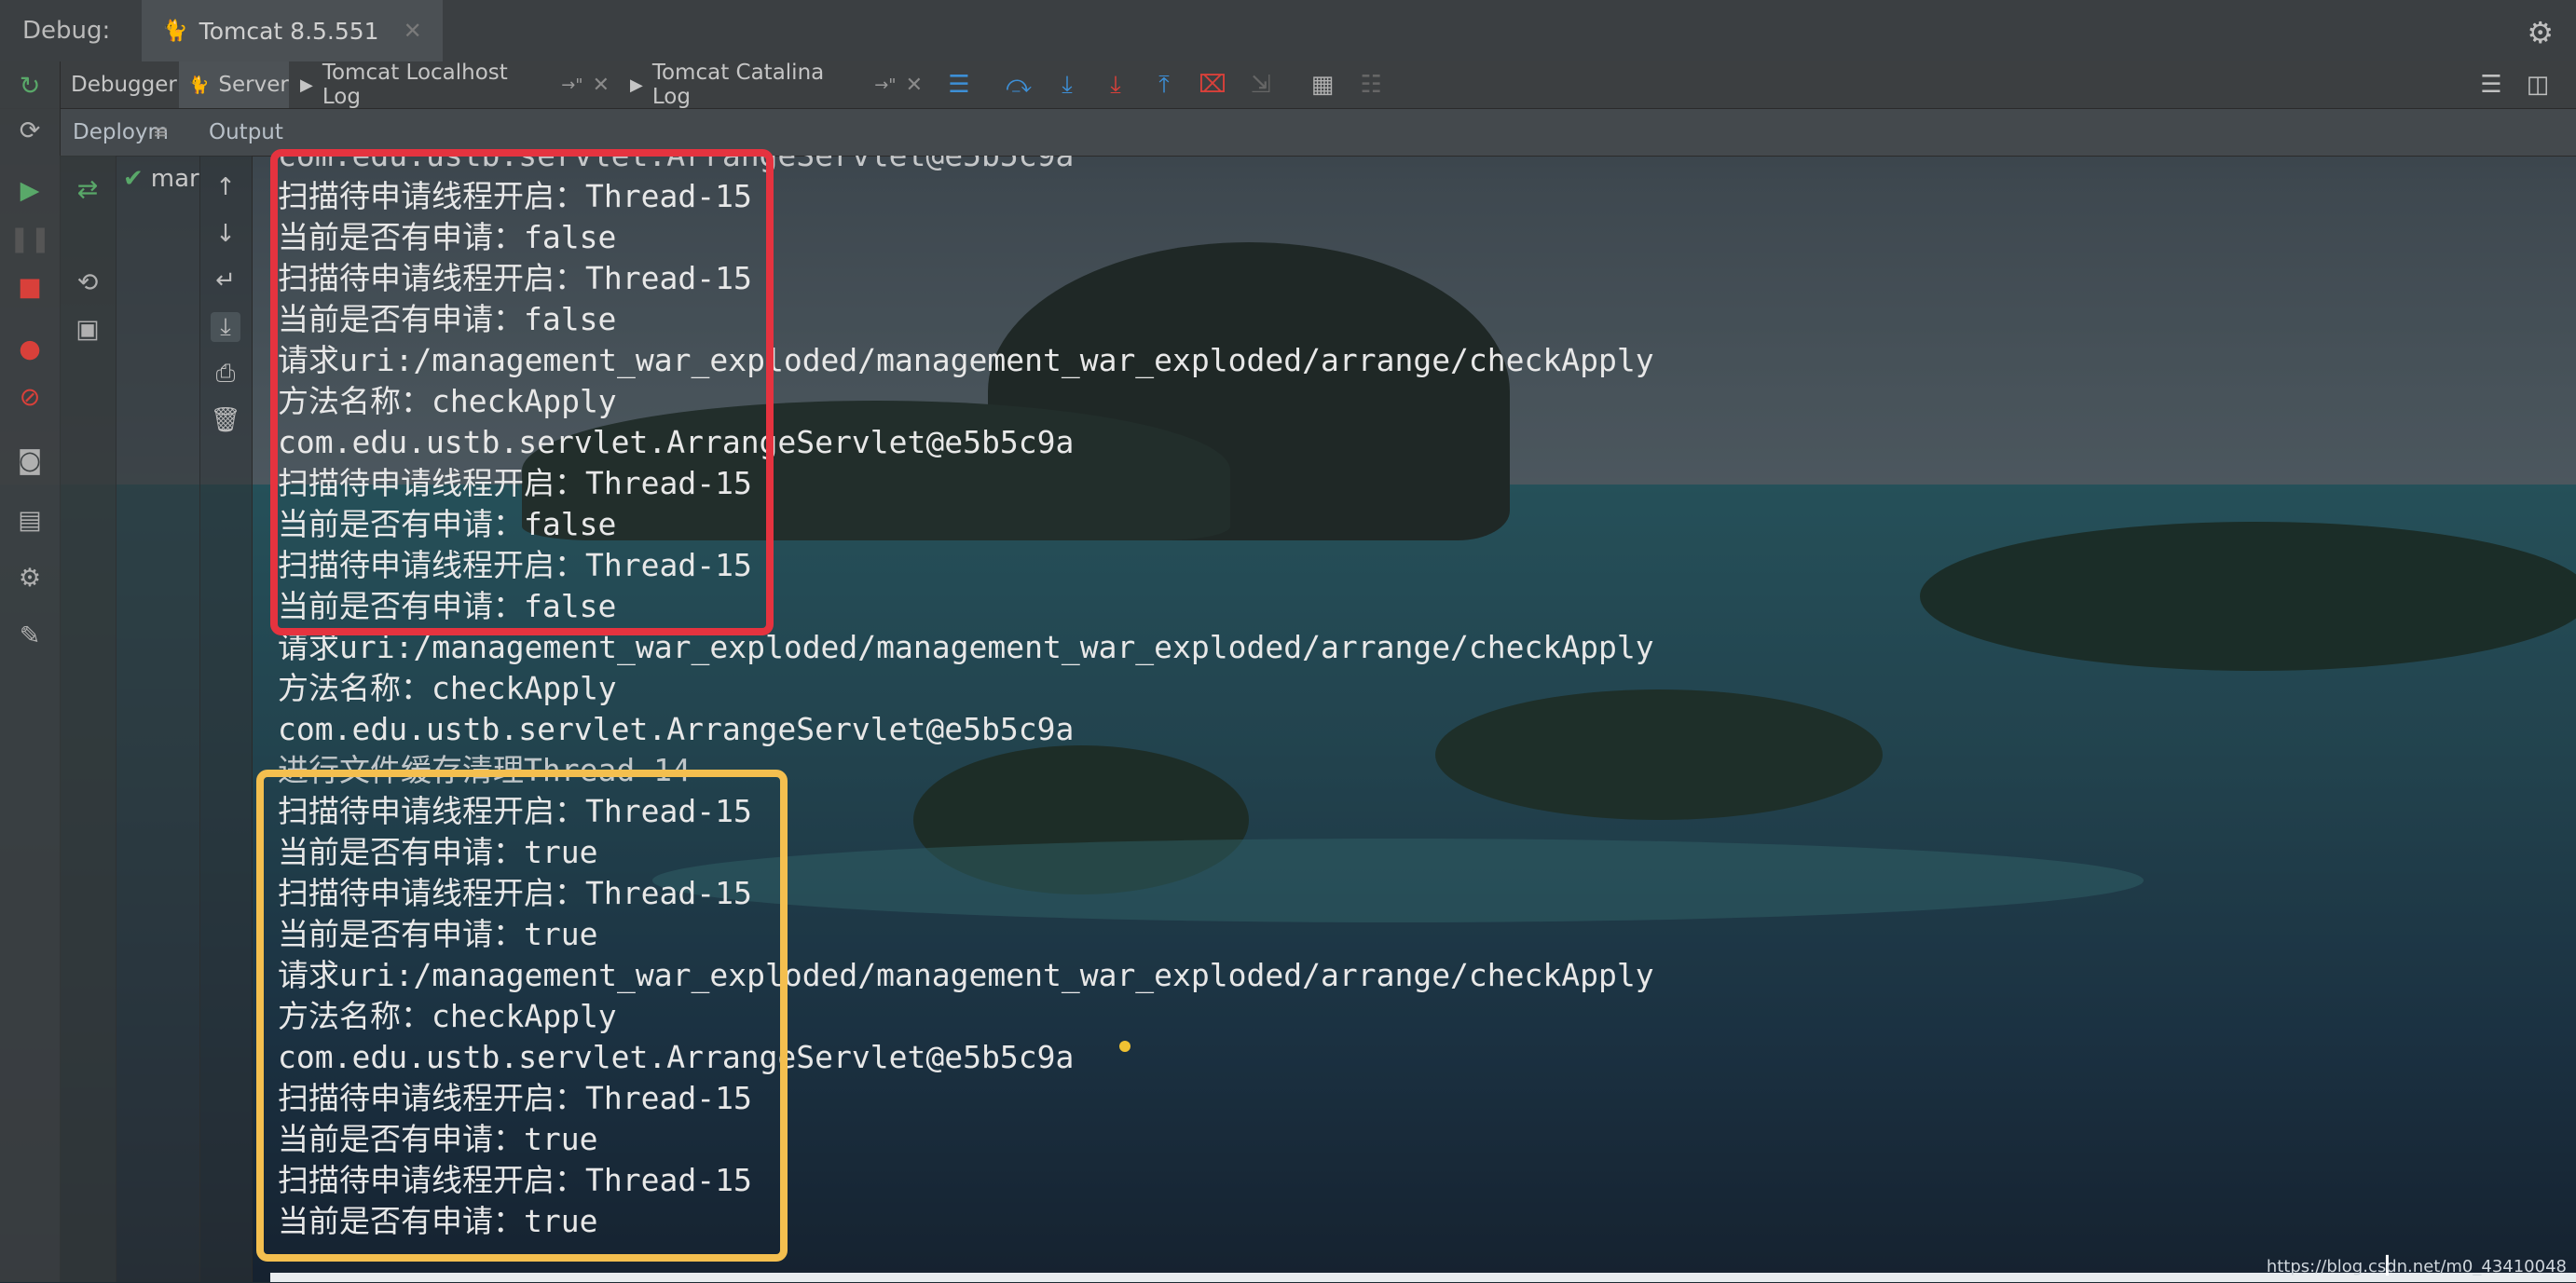  What do you see at coordinates (1423, 1277) in the screenshot?
I see `horizontal-scrollbar` at bounding box center [1423, 1277].